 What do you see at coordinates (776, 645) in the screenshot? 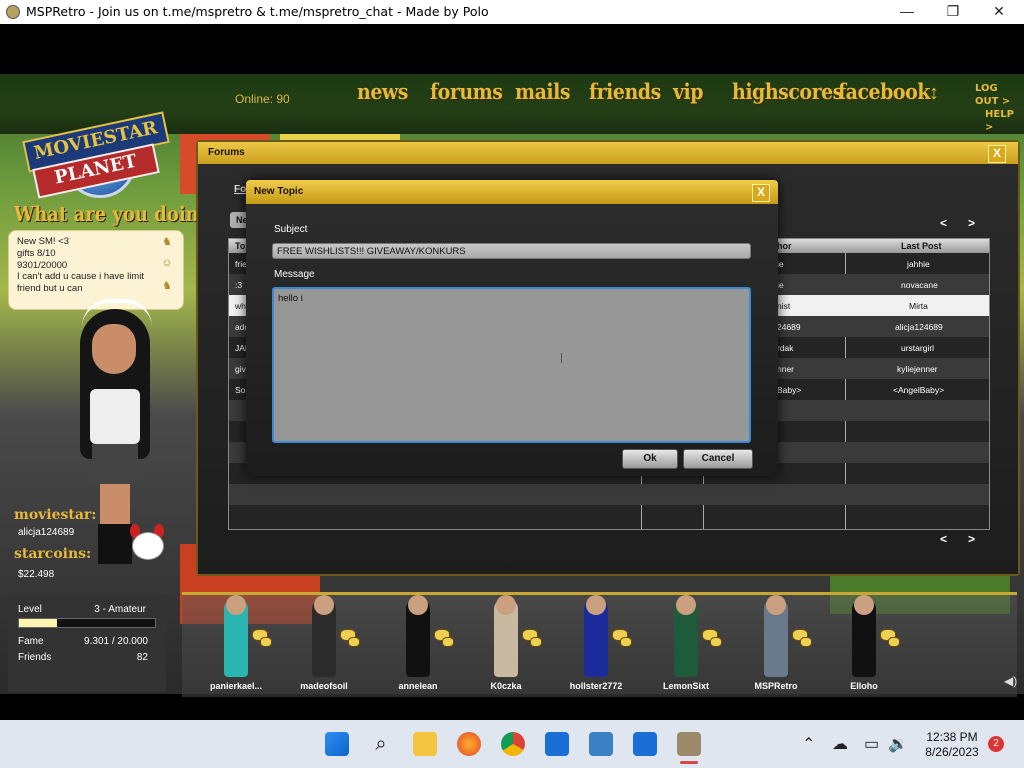
I see `friend-avatar: MSPRetro` at bounding box center [776, 645].